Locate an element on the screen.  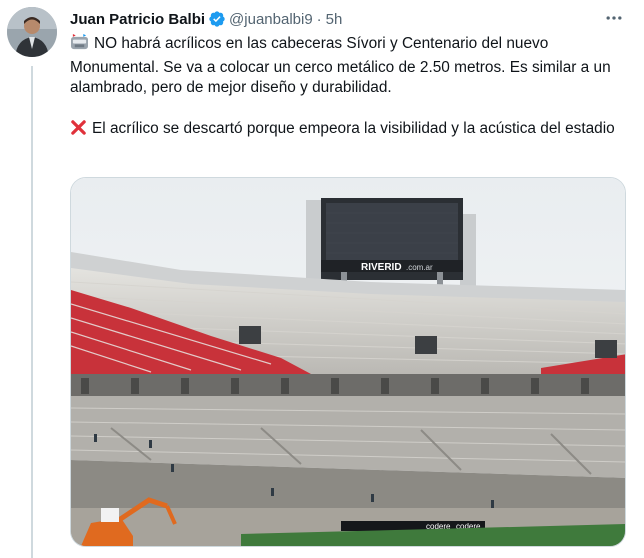
stadium-emoji is located at coordinates (79, 46).